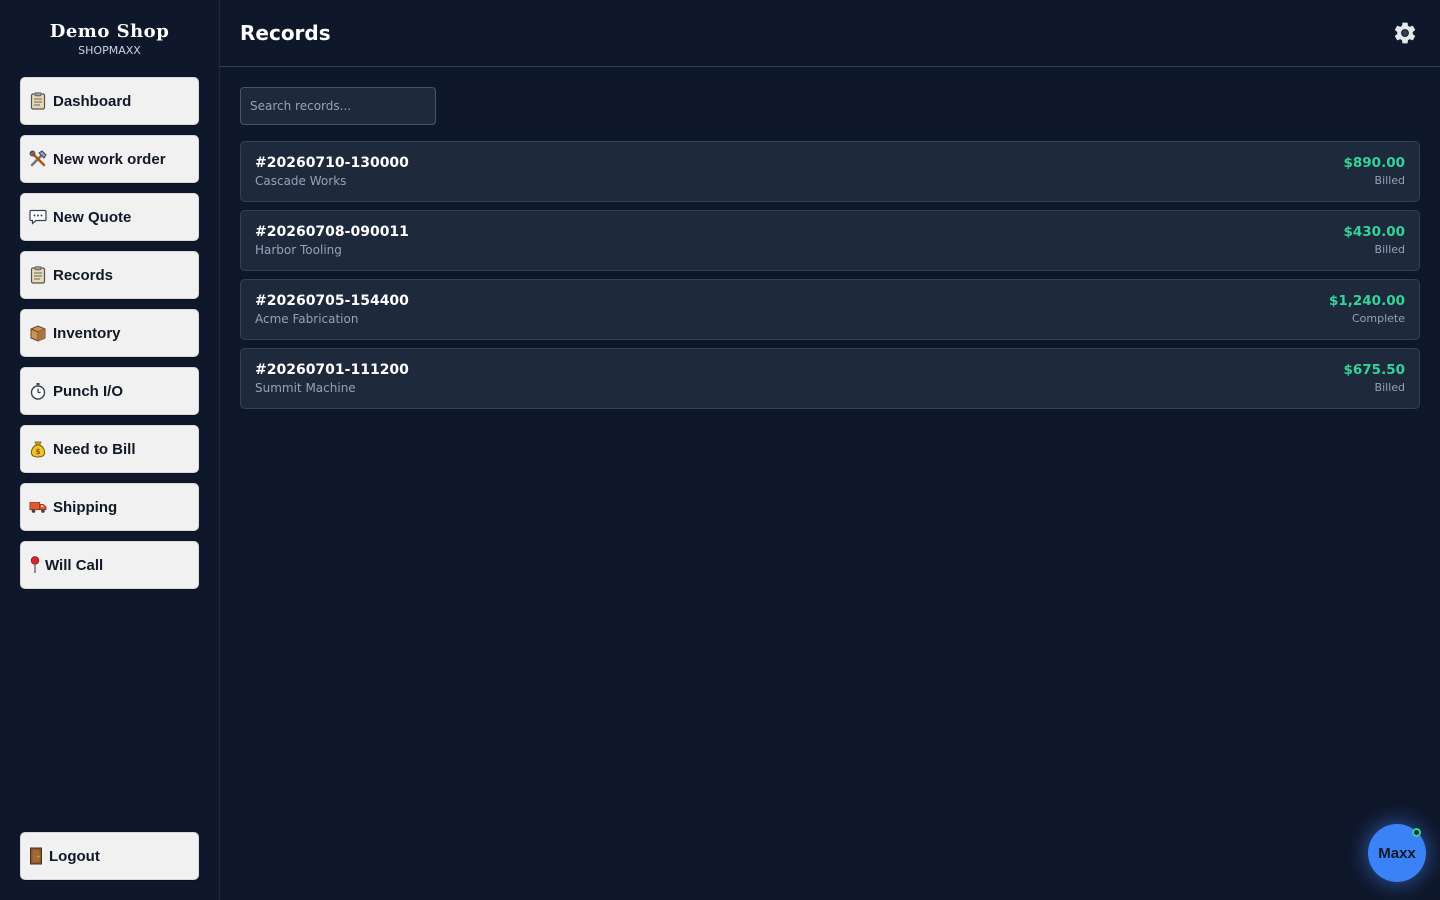 Image resolution: width=1440 pixels, height=900 pixels. I want to click on record-right: $890.00 Billed, so click(1375, 172).